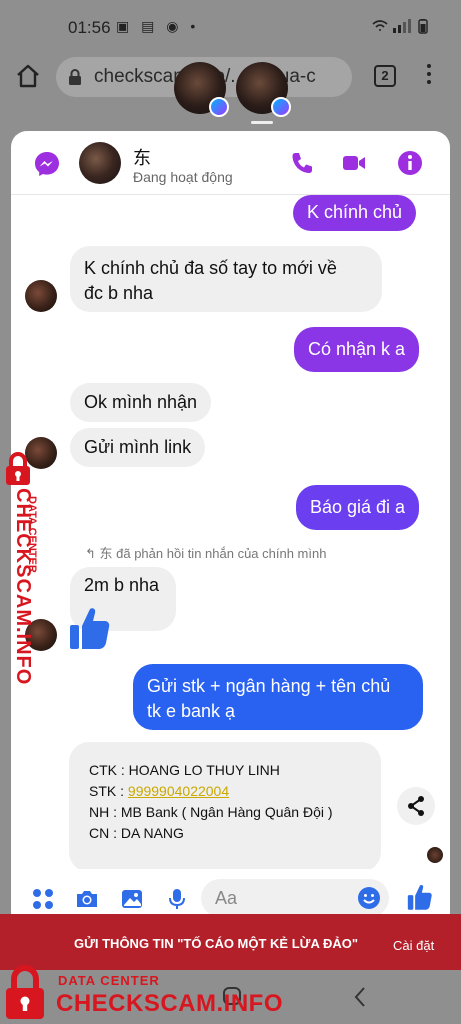  Describe the element at coordinates (355, 213) in the screenshot. I see `message-outgoing: K chính chủ` at that location.